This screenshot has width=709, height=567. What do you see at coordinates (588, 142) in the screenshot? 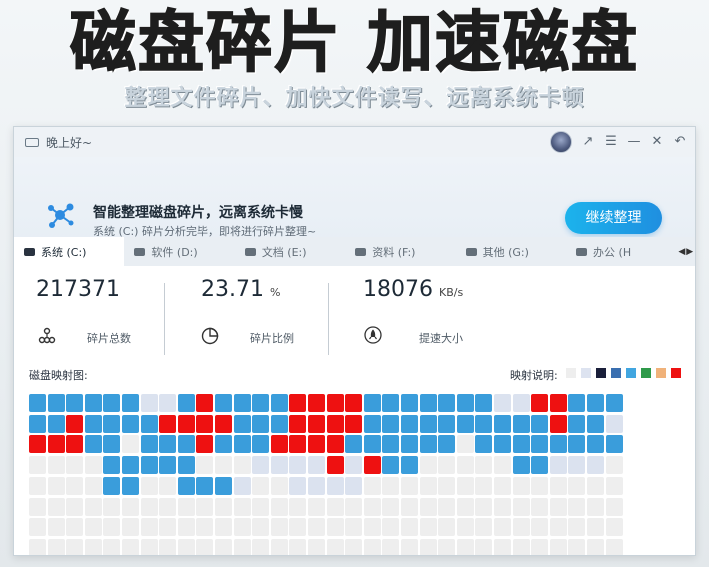
I see `share-icon: ↗` at bounding box center [588, 142].